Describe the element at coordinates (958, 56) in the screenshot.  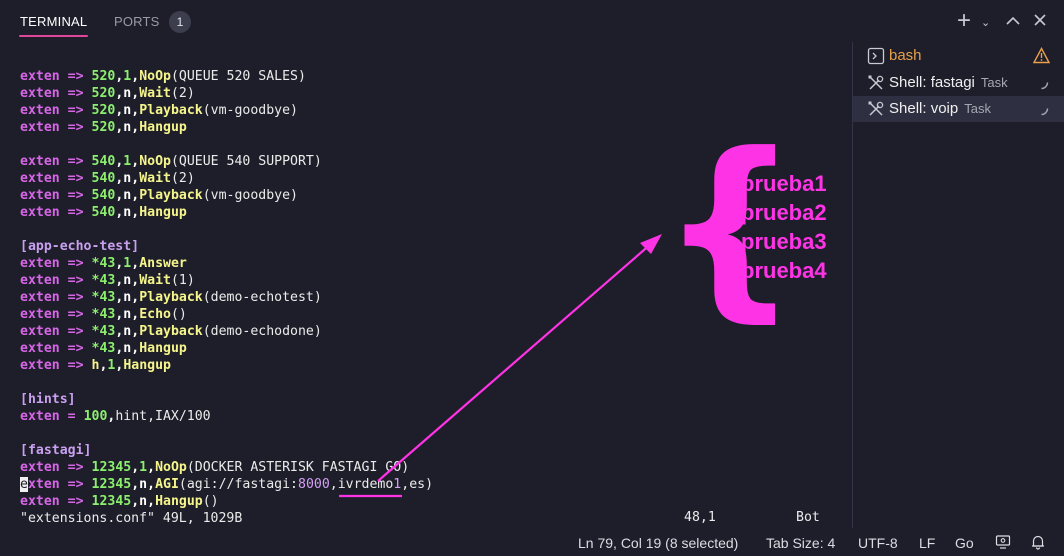
I see `terminal-item-bash: bash` at that location.